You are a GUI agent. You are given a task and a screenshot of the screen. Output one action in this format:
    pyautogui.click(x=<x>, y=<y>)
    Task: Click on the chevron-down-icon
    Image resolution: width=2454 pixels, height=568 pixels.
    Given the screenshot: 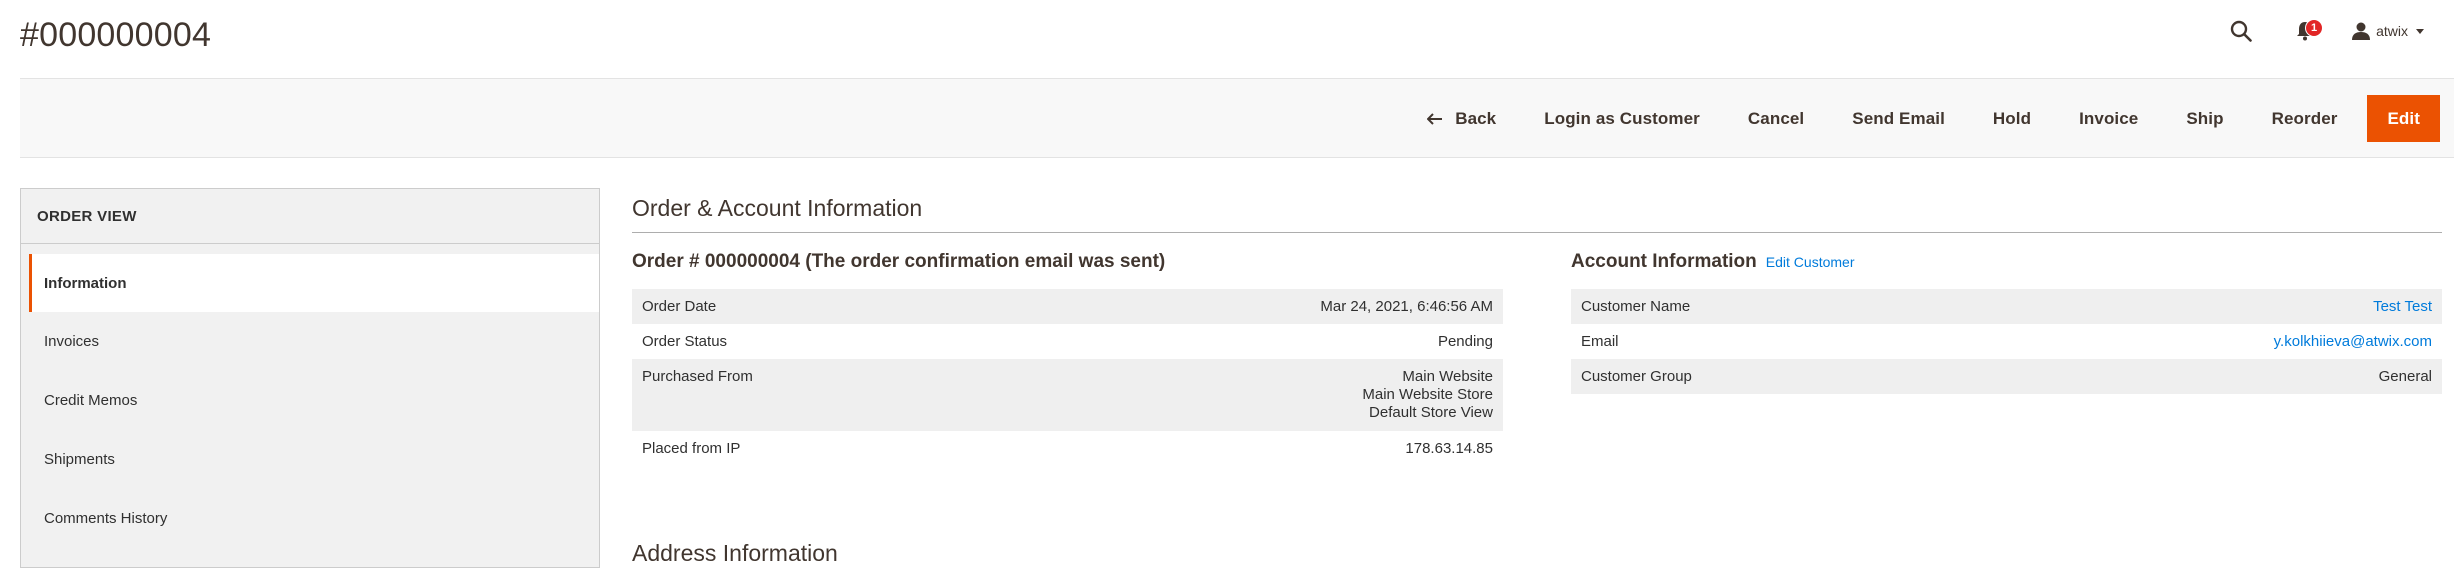 What is the action you would take?
    pyautogui.click(x=2420, y=31)
    